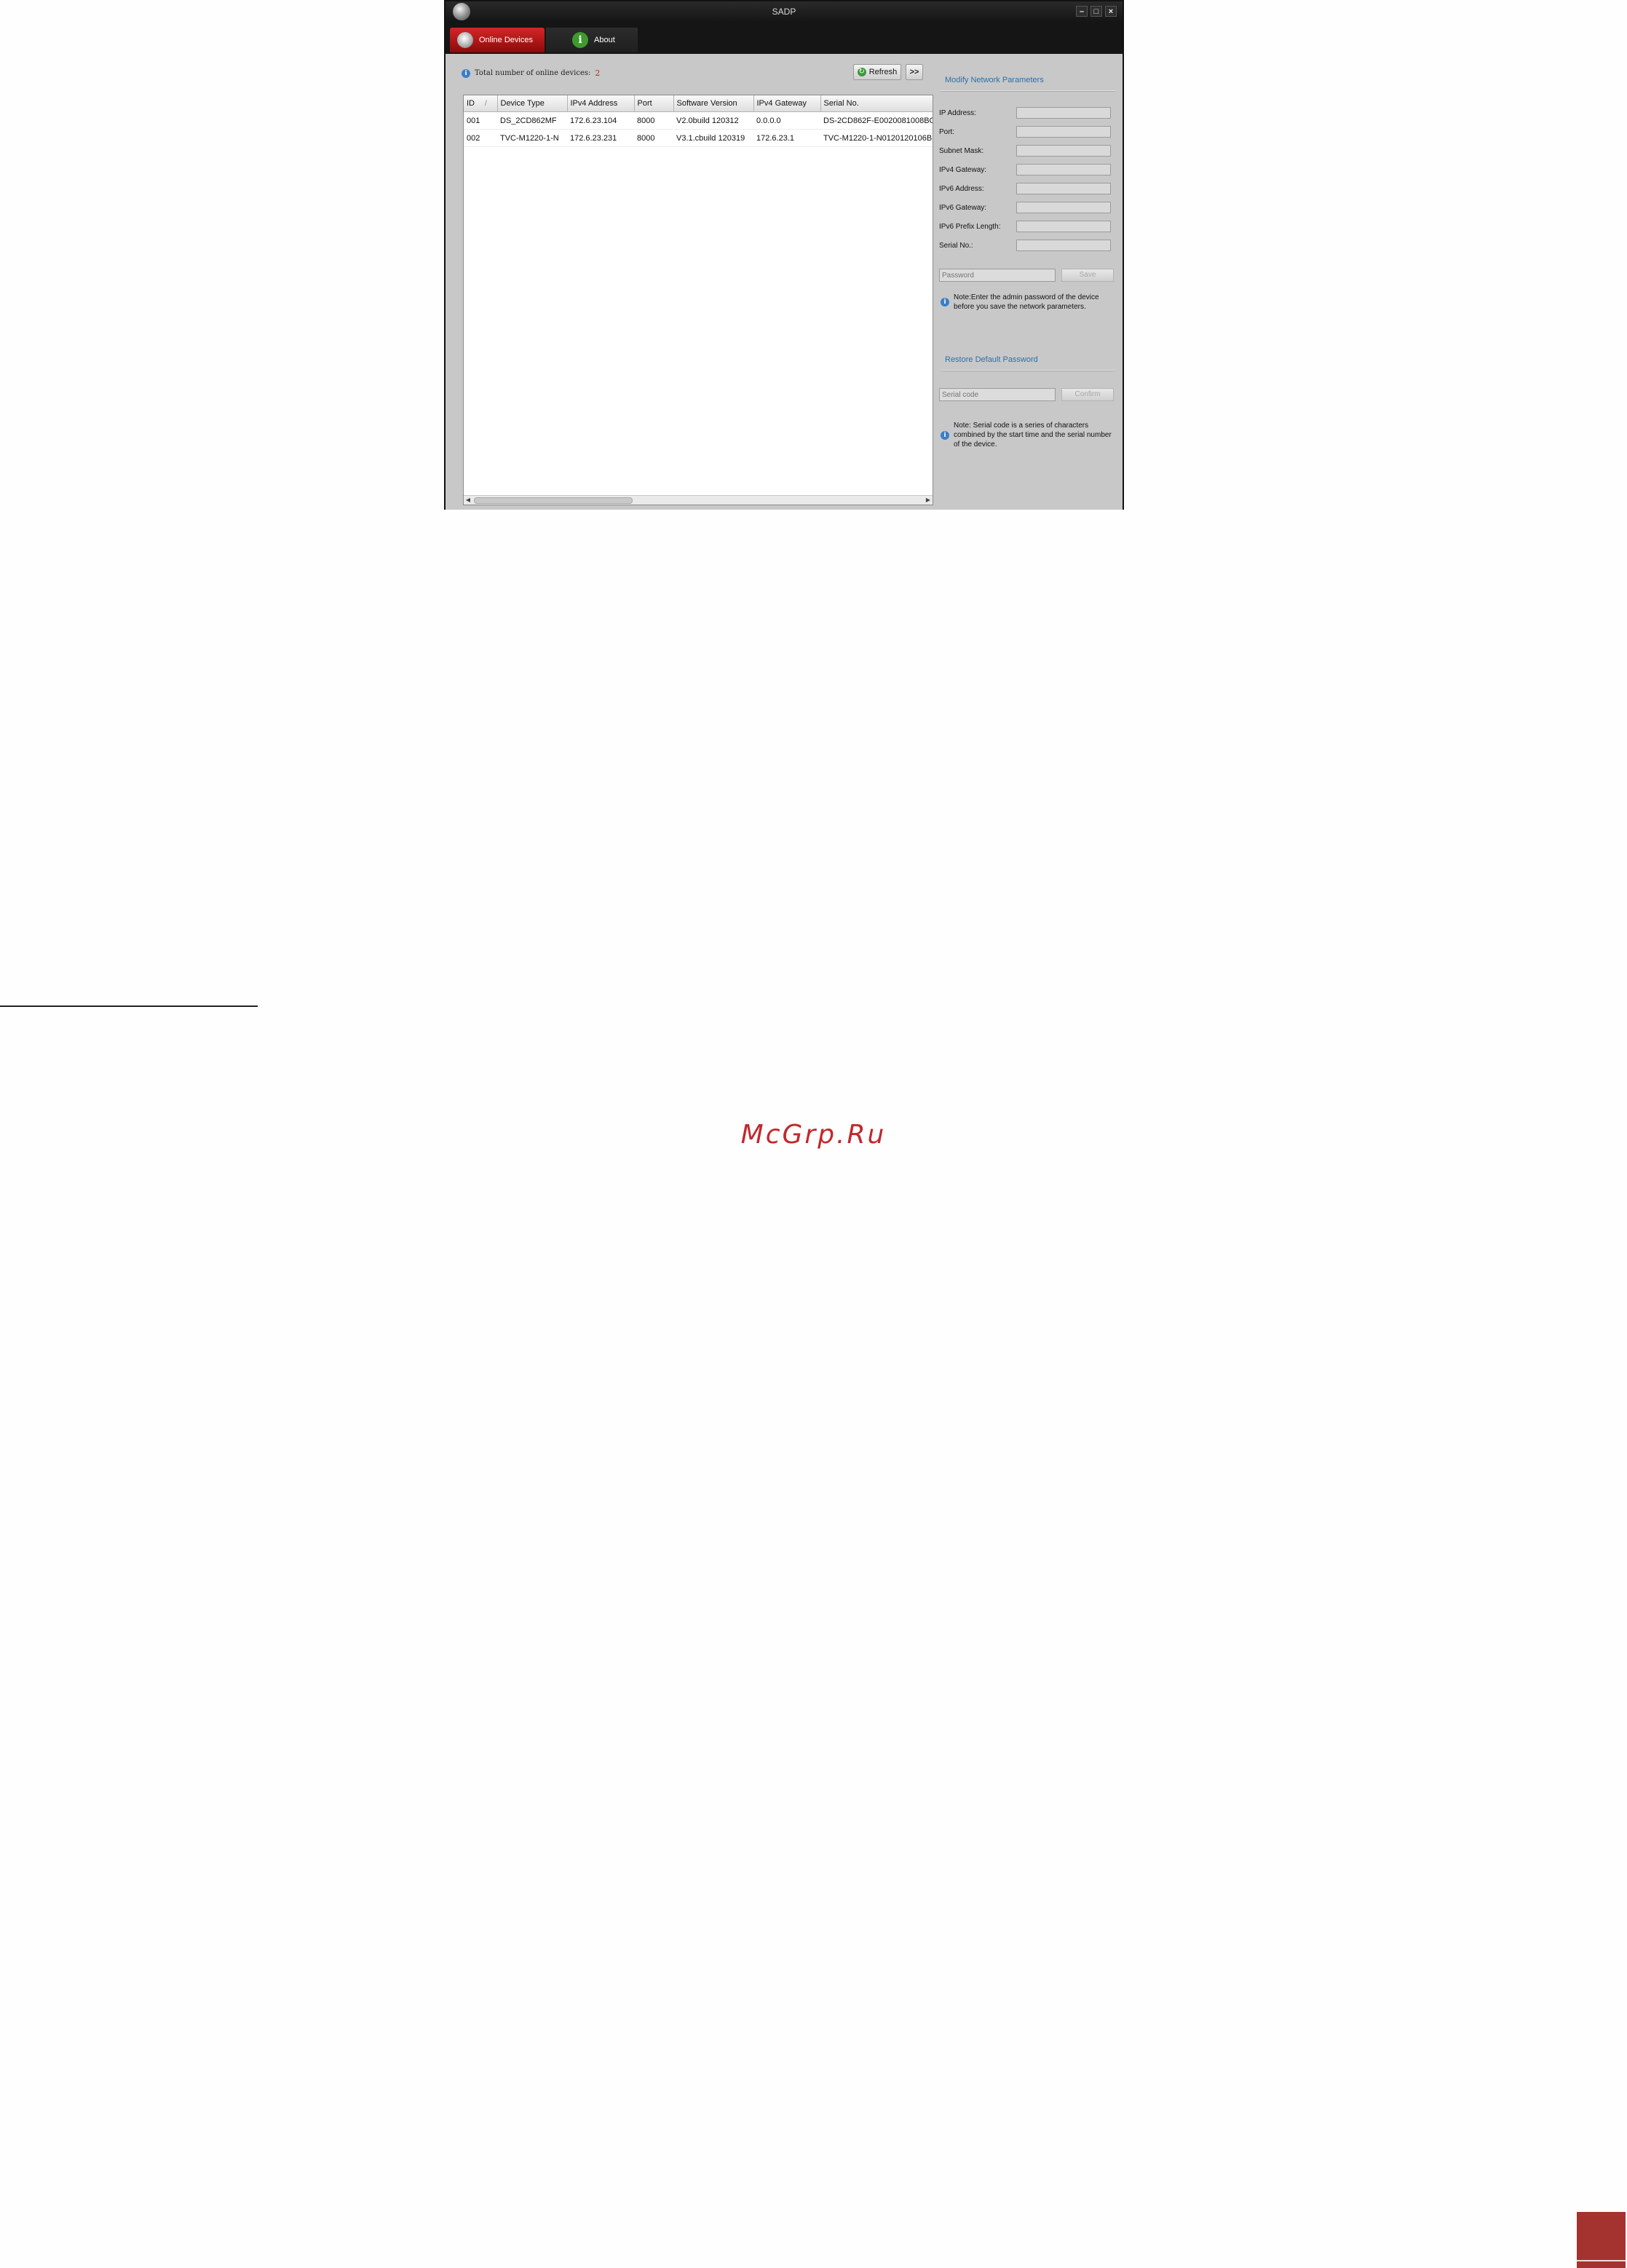 This screenshot has width=1627, height=2268. Describe the element at coordinates (1063, 246) in the screenshot. I see `serial-no-input` at that location.